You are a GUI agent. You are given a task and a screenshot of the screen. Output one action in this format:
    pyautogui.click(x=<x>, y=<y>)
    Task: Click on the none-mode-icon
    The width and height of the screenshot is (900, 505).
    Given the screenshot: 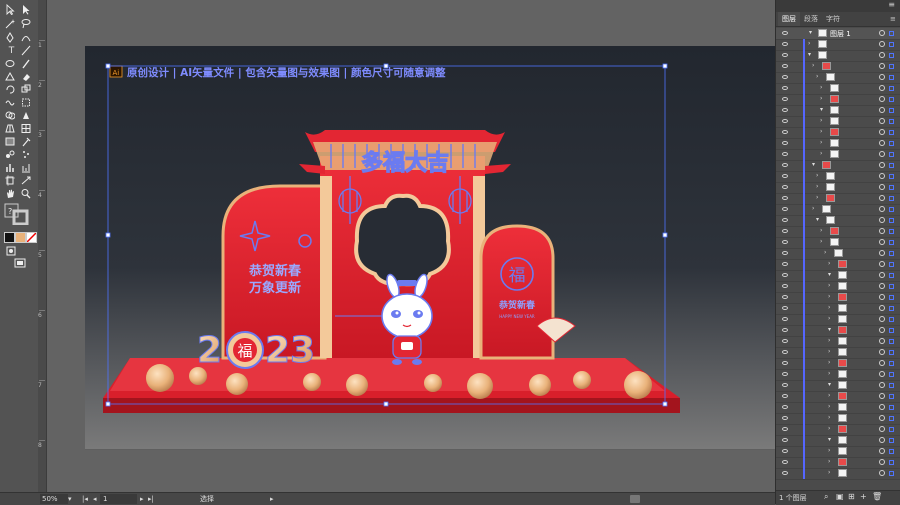 What is the action you would take?
    pyautogui.click(x=31, y=237)
    